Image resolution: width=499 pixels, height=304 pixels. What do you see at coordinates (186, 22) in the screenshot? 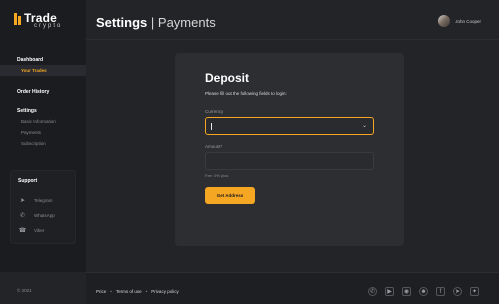
I see `page-title-sub: Payments` at bounding box center [186, 22].